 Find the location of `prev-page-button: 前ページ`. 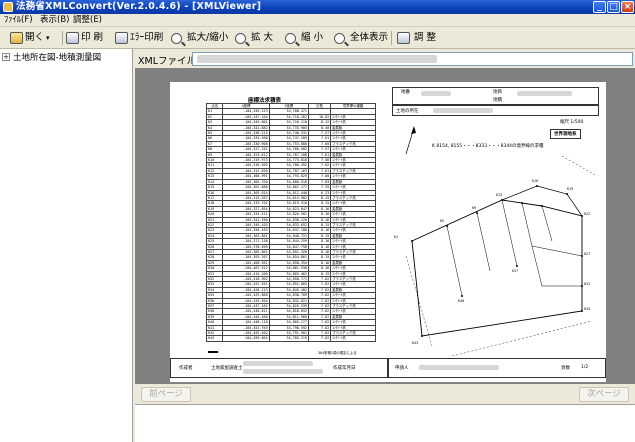

prev-page-button: 前ページ is located at coordinates (166, 394).